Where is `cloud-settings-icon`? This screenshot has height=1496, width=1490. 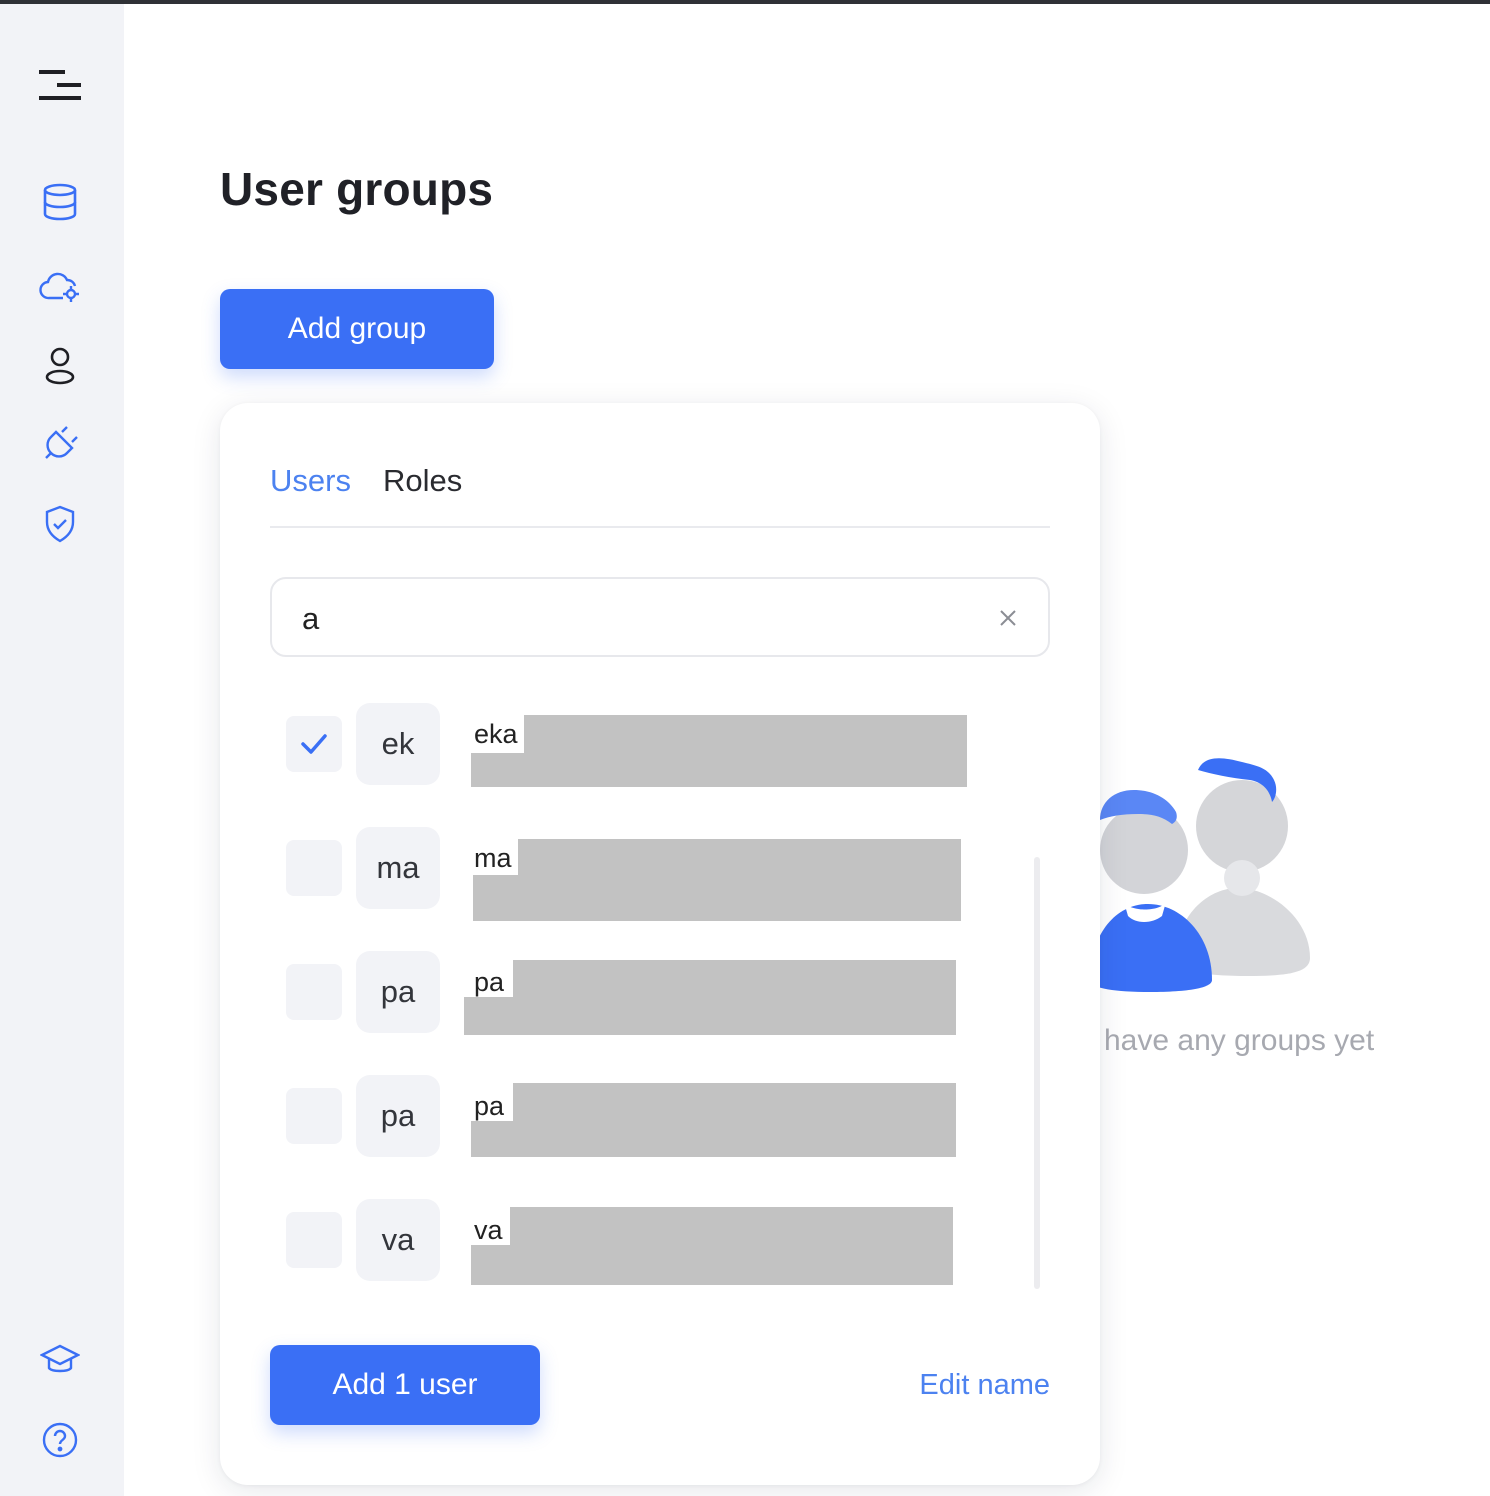
cloud-settings-icon is located at coordinates (60, 286).